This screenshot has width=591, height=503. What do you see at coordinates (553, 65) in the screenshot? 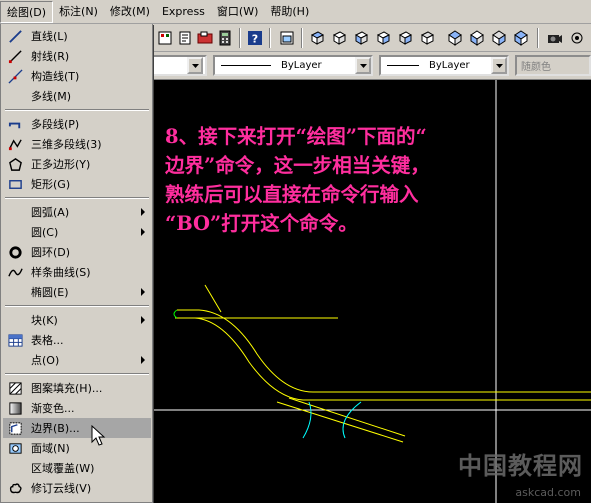
I see `plotstyle-combo: 随颜色` at bounding box center [553, 65].